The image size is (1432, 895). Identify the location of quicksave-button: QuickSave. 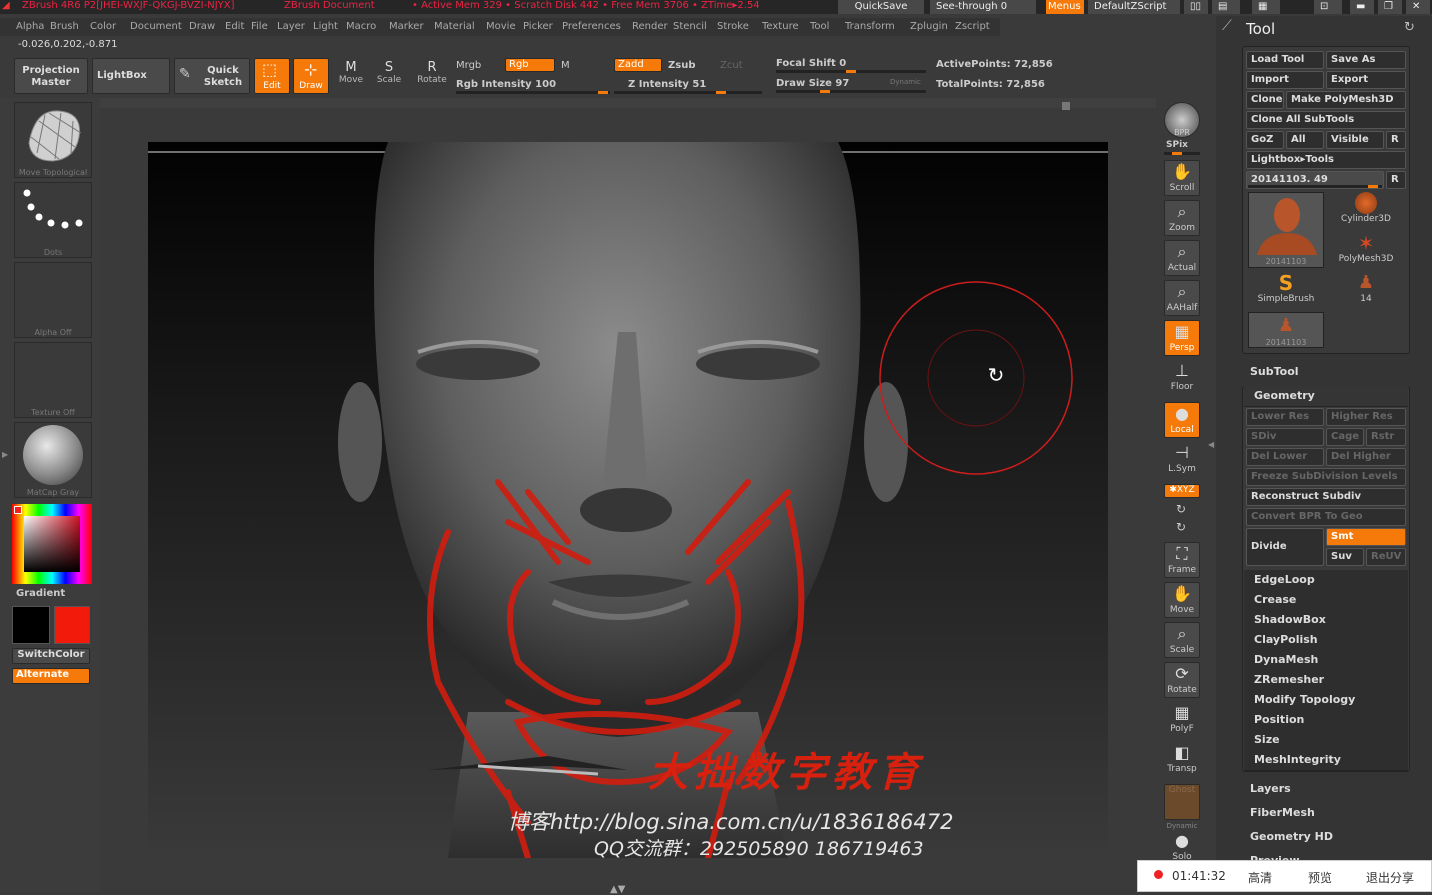
(881, 7).